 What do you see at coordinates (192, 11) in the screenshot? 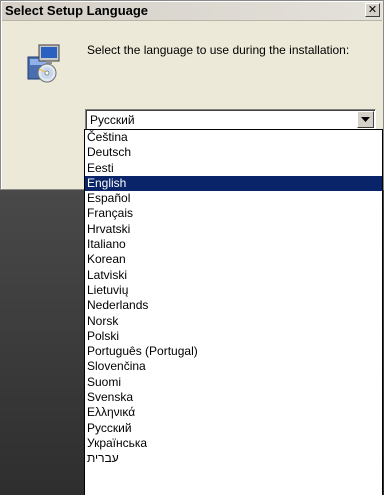
I see `title-bar: Select Setup Language ✕` at bounding box center [192, 11].